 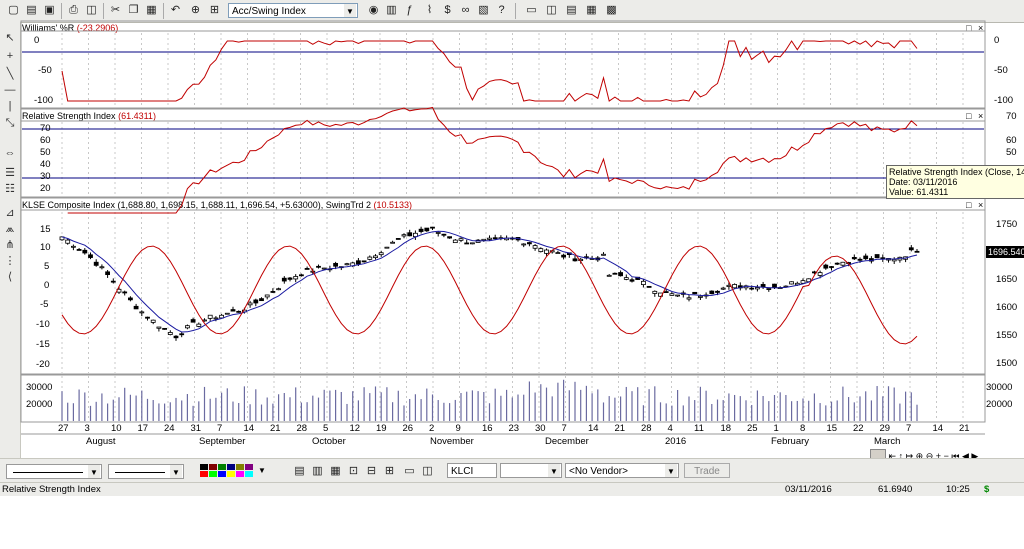 I want to click on chart-style-icon: ▦, so click(x=335, y=471).